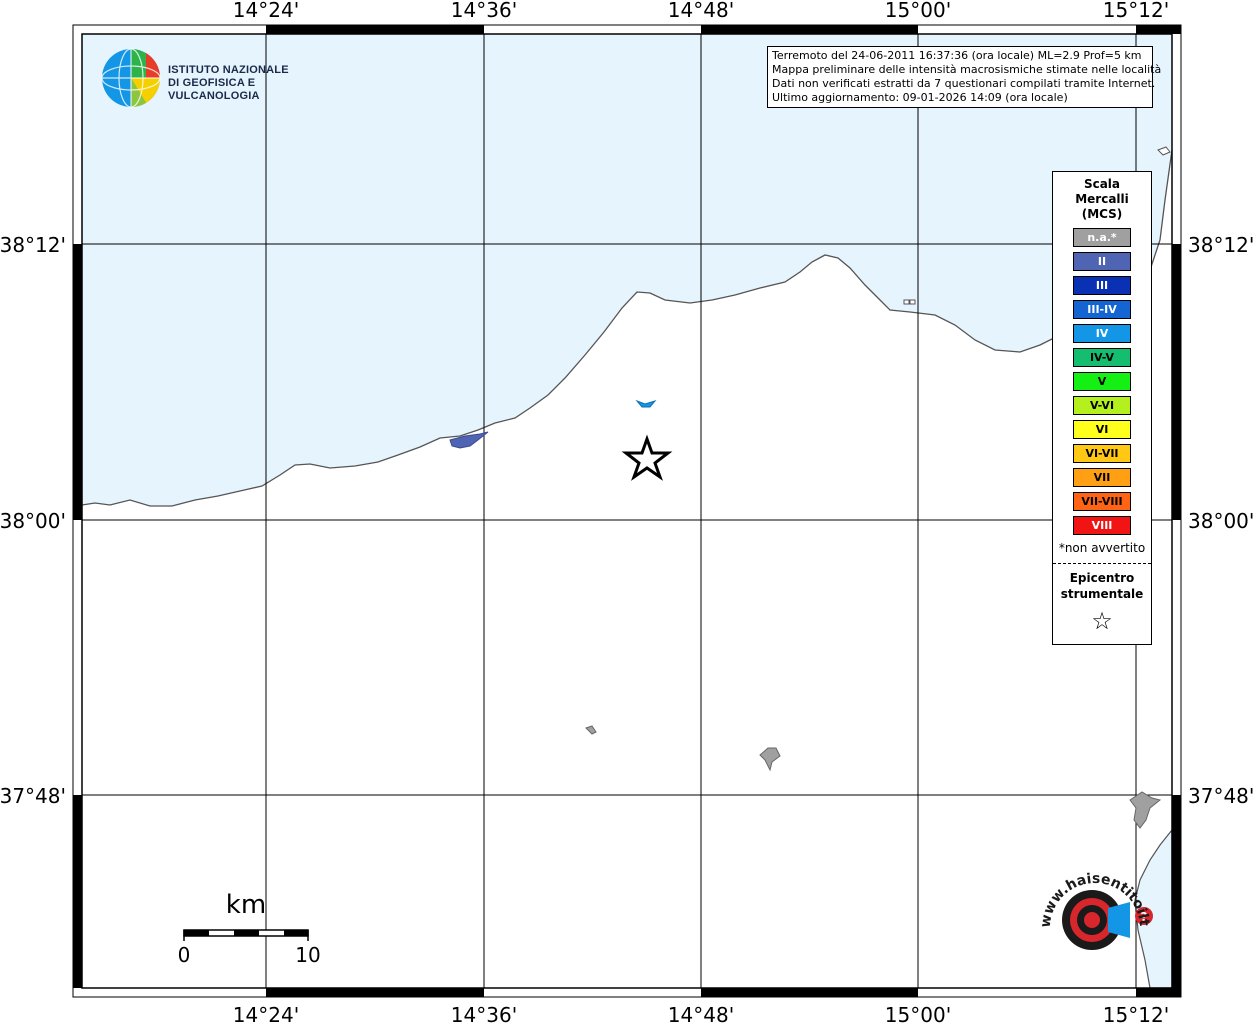  I want to click on lat-label-right-1: 38°12', so click(1221, 245).